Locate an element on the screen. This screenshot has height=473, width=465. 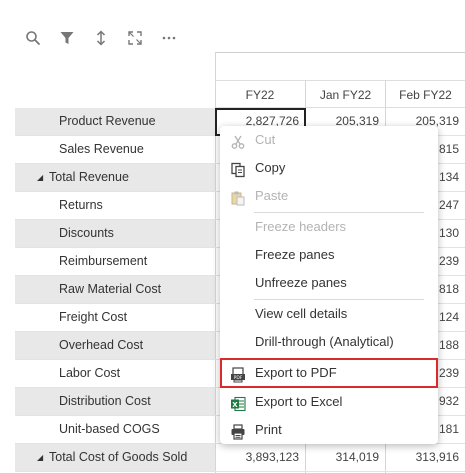
paste-icon is located at coordinates (238, 197).